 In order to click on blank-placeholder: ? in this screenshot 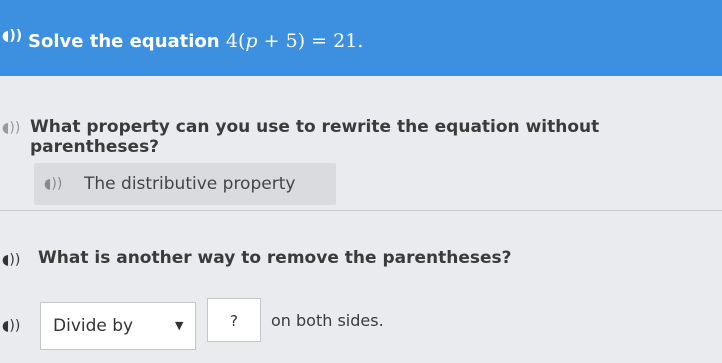, I will do `click(234, 321)`.